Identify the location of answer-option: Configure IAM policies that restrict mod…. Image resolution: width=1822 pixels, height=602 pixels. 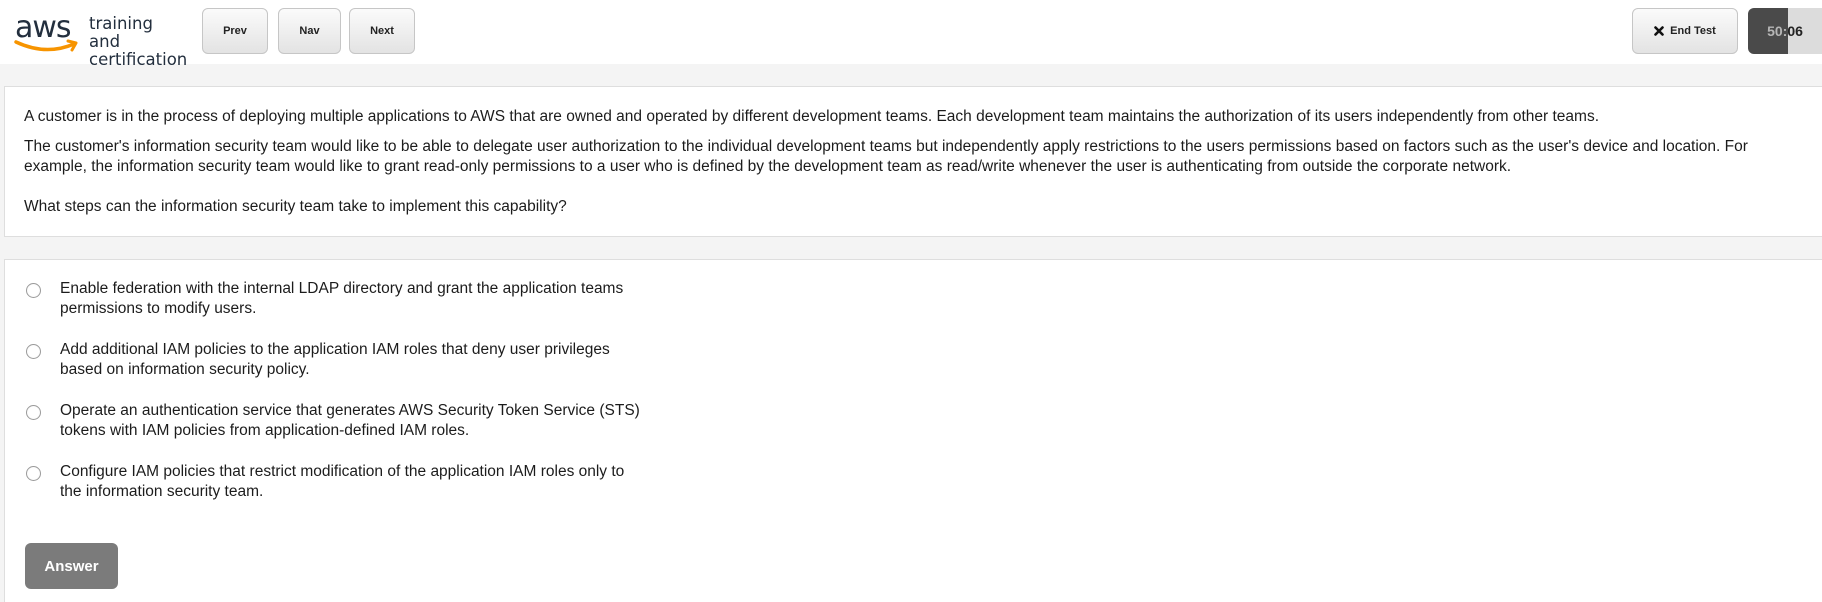
(333, 484).